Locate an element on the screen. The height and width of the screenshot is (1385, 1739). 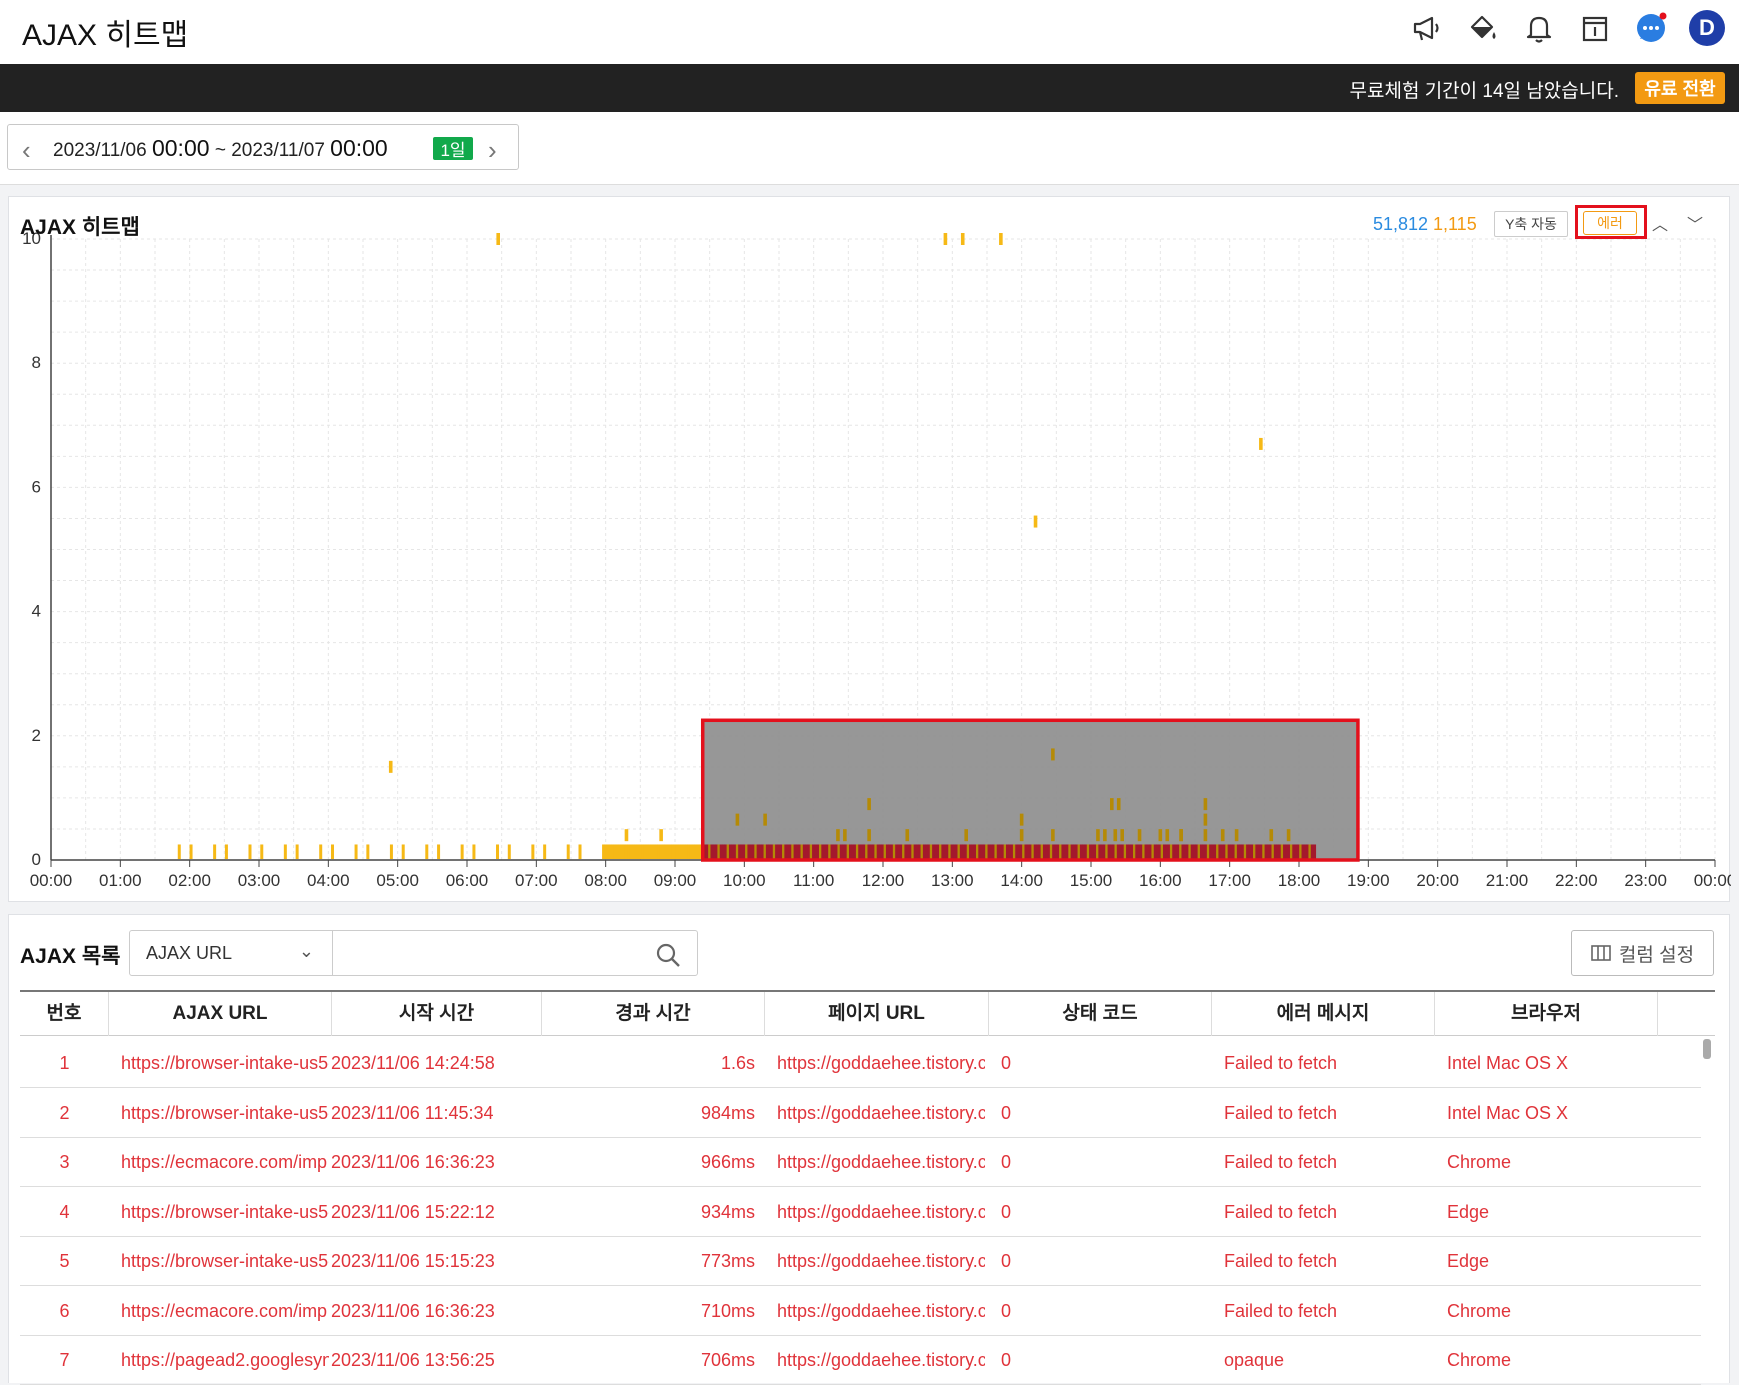
end-time: 00:00 is located at coordinates (359, 148).